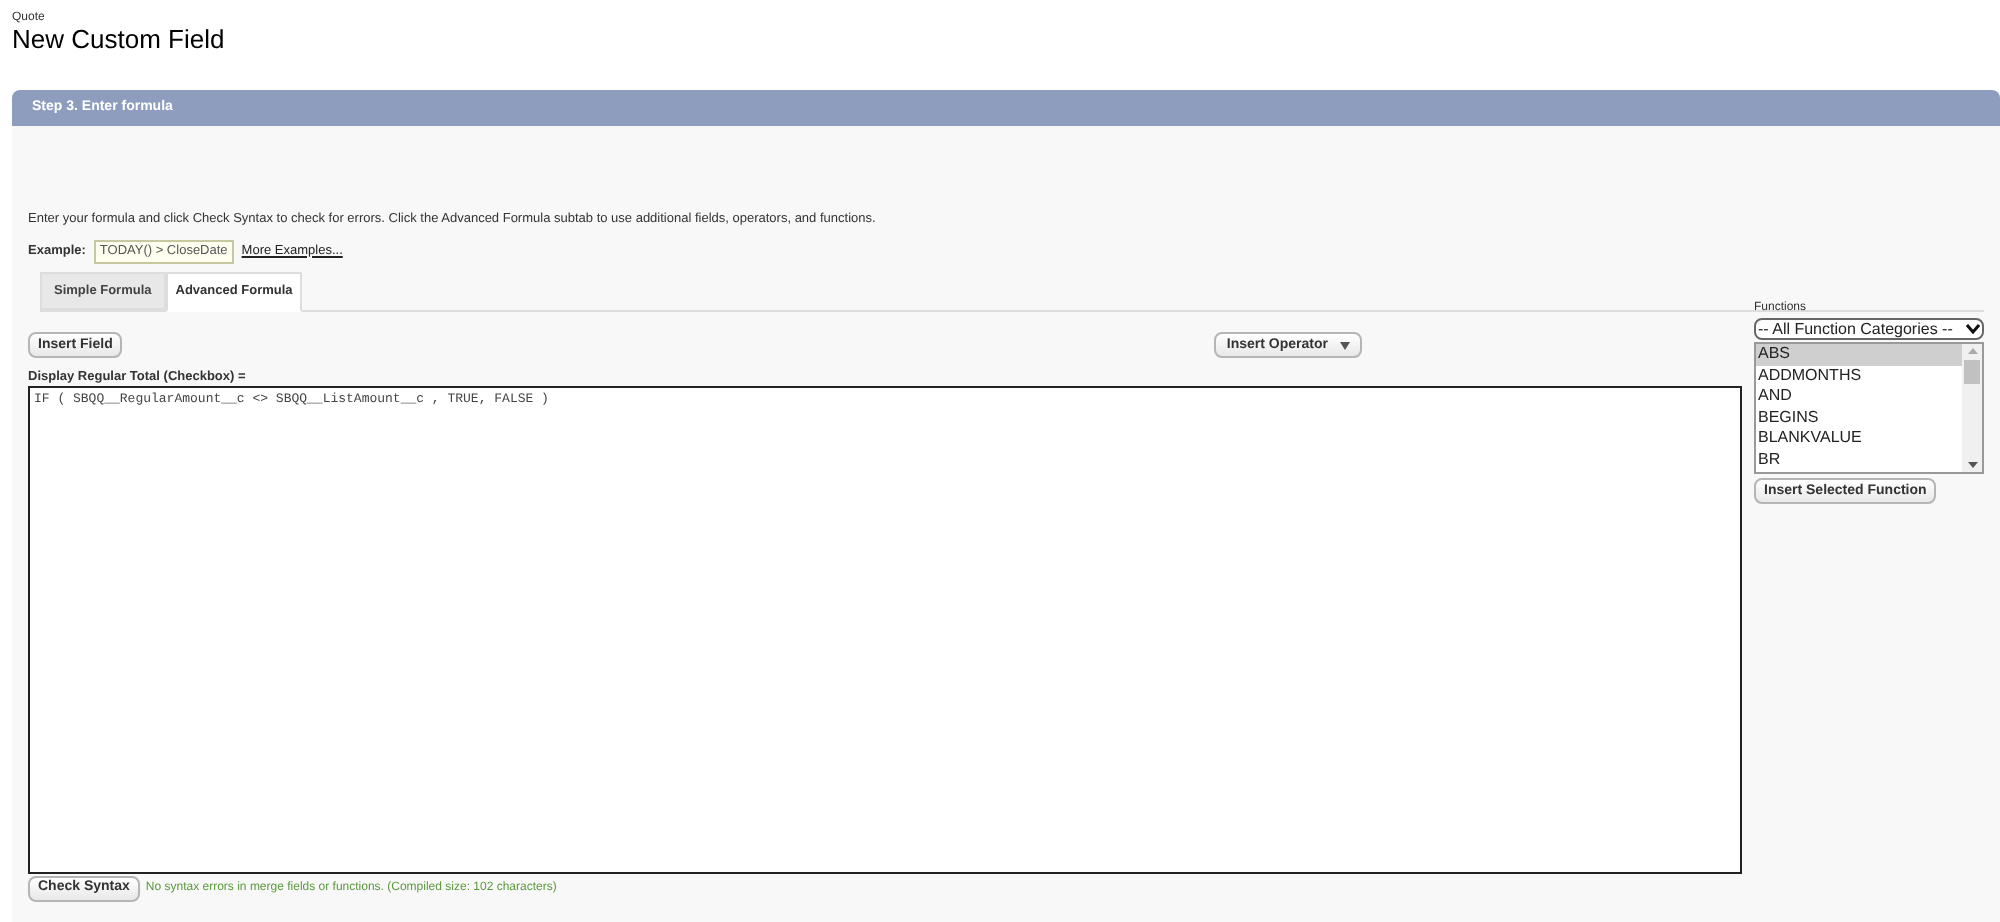 This screenshot has width=2000, height=922. Describe the element at coordinates (1345, 345) in the screenshot. I see `caret-icon` at that location.